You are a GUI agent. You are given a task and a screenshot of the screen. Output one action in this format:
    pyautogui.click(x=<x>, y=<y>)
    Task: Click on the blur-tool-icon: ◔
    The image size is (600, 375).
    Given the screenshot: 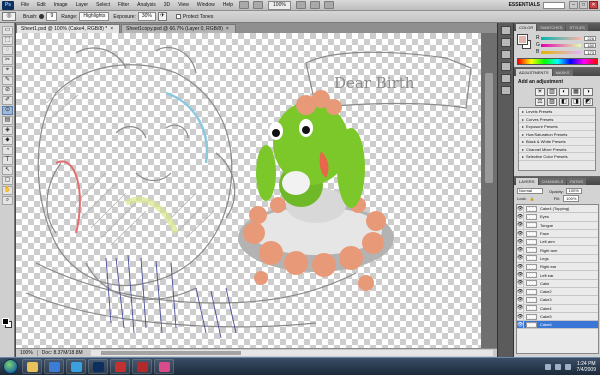 What is the action you would take?
    pyautogui.click(x=7, y=150)
    